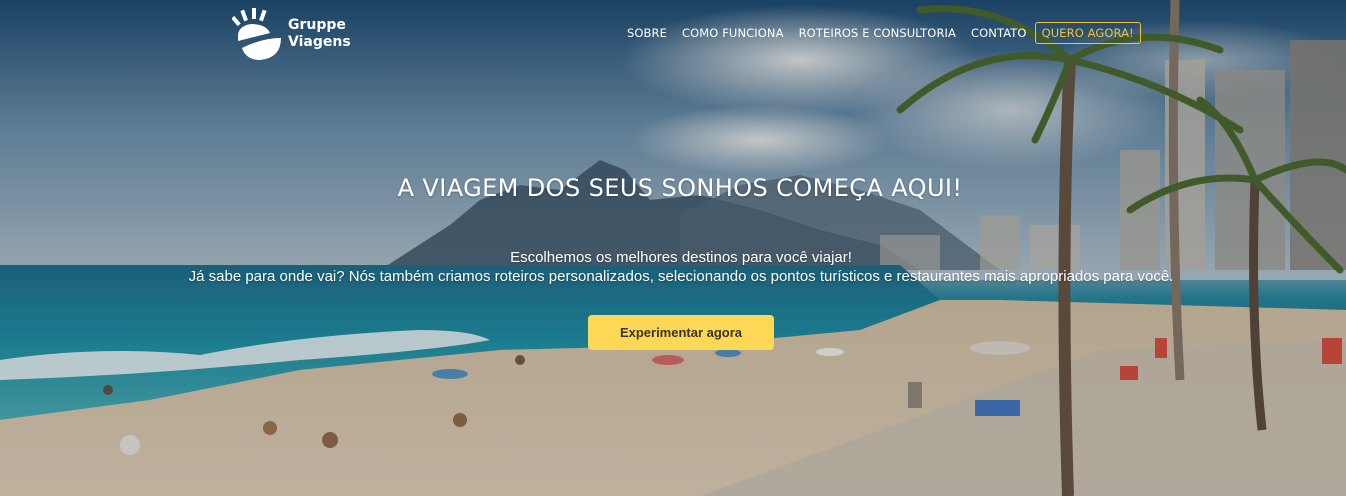  Describe the element at coordinates (1087, 33) in the screenshot. I see `nav-cta-button: QUERO AGORA!` at that location.